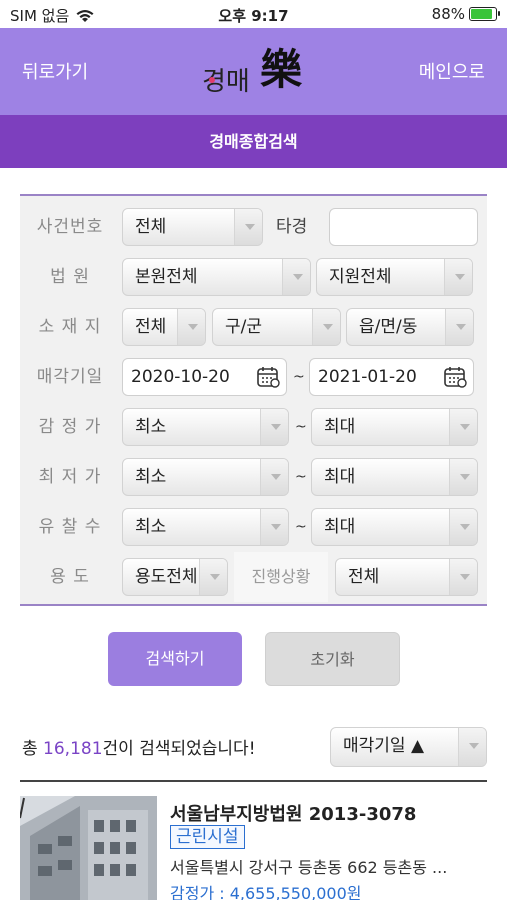  Describe the element at coordinates (151, 327) in the screenshot. I see `sido-value: 전체` at that location.